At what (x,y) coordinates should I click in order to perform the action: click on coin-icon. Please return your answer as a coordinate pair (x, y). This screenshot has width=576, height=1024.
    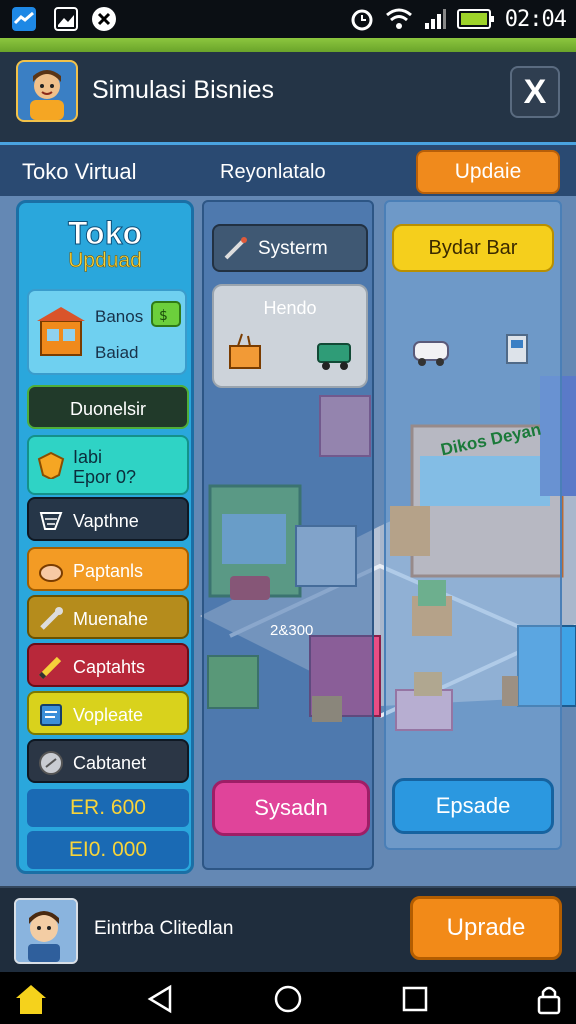
    Looking at the image, I should click on (51, 763).